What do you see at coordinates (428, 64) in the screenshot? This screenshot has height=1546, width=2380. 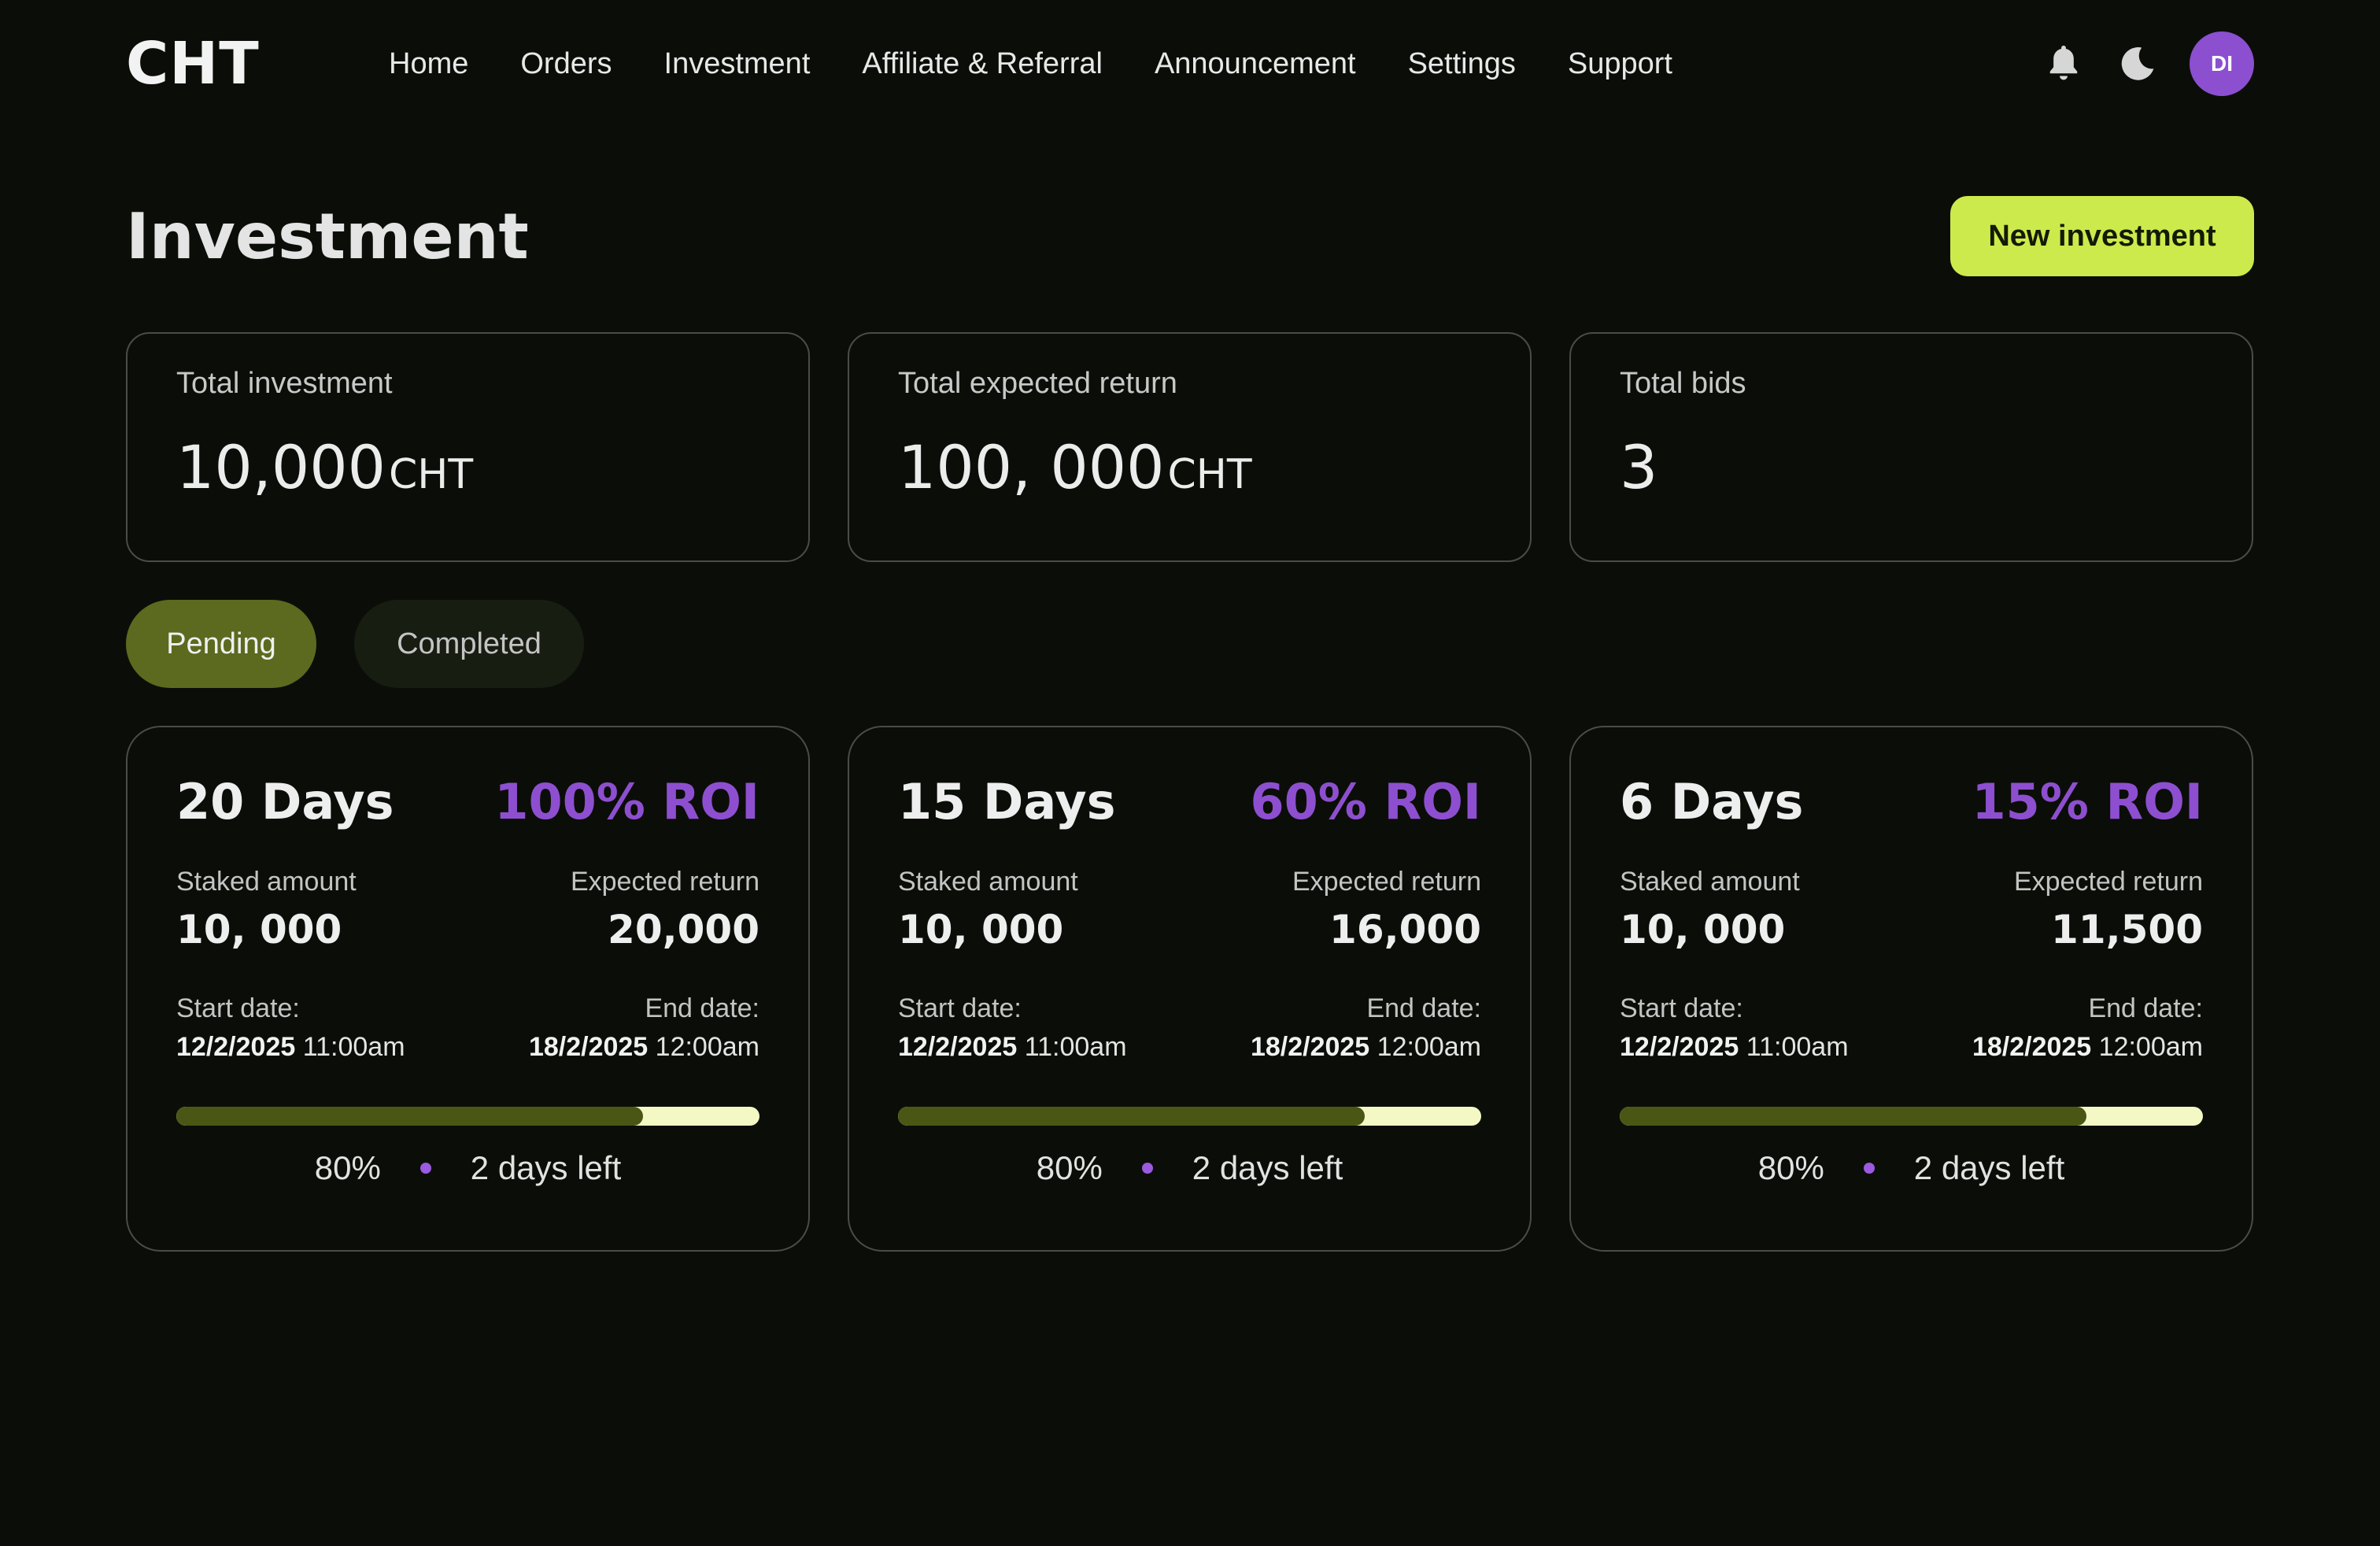 I see `nav-item-home: Home` at bounding box center [428, 64].